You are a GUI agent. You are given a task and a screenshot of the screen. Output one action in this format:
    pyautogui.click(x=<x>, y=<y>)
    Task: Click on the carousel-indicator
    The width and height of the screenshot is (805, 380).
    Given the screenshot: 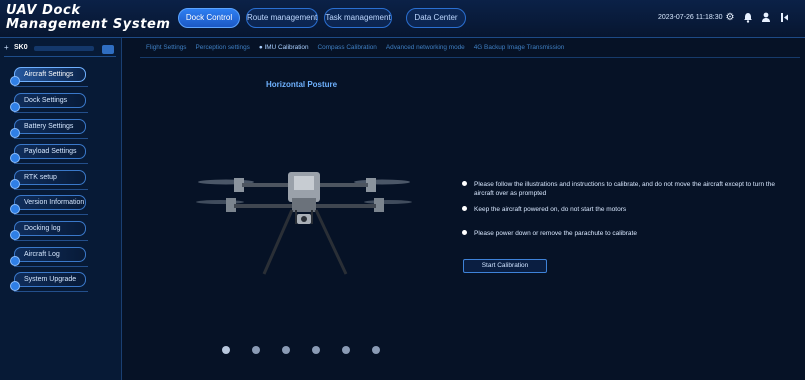 What is the action you would take?
    pyautogui.click(x=301, y=350)
    